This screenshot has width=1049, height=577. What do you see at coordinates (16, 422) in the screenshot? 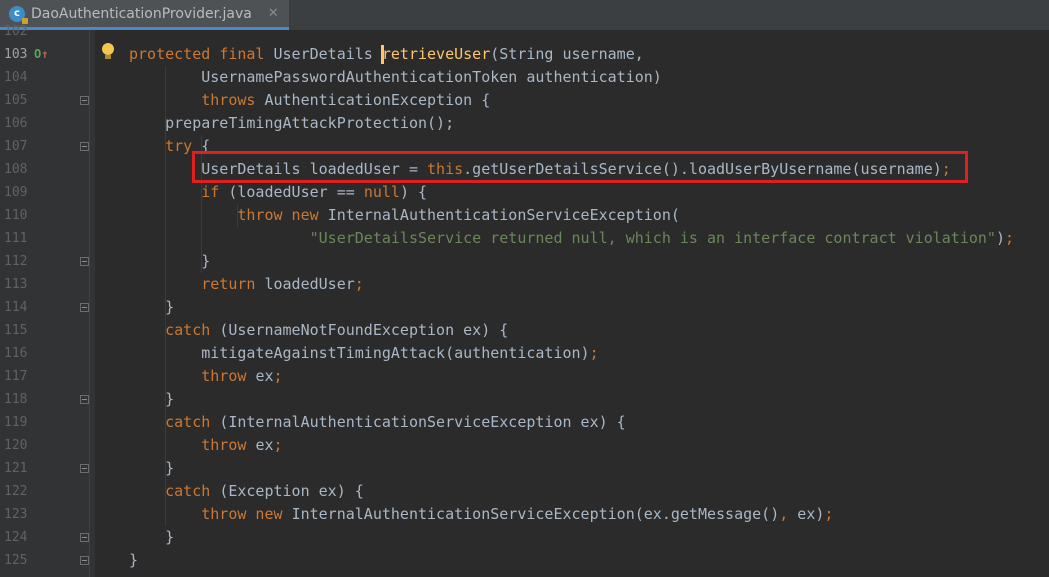
I see `line-number: 119` at bounding box center [16, 422].